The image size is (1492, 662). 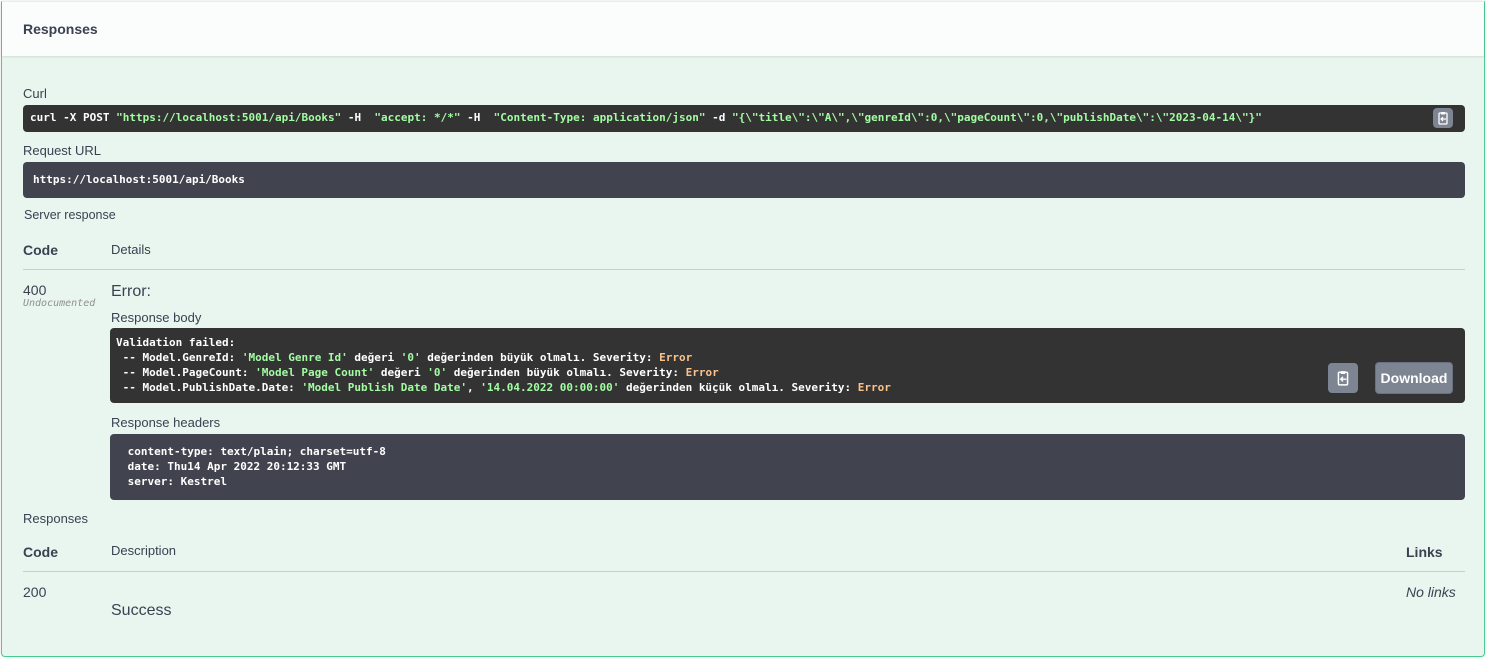 I want to click on server-response-label: Server response, so click(x=70, y=215).